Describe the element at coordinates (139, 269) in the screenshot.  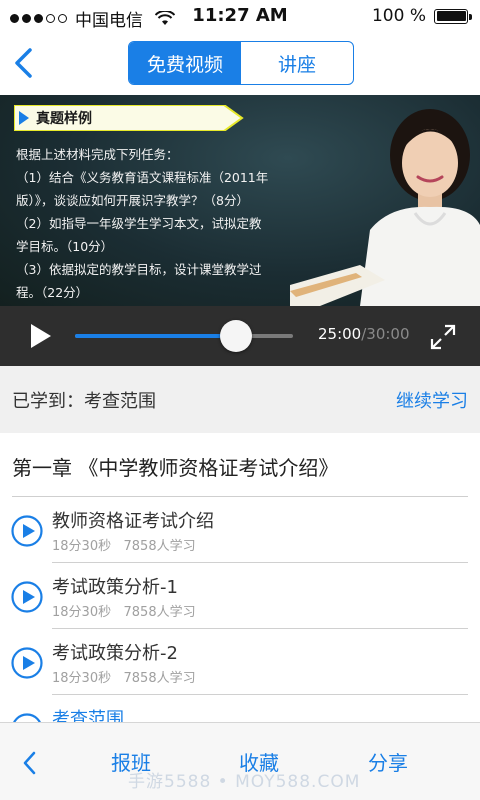
I see `board-line: （3）依据拟定的教学目标，设计课堂教学过` at that location.